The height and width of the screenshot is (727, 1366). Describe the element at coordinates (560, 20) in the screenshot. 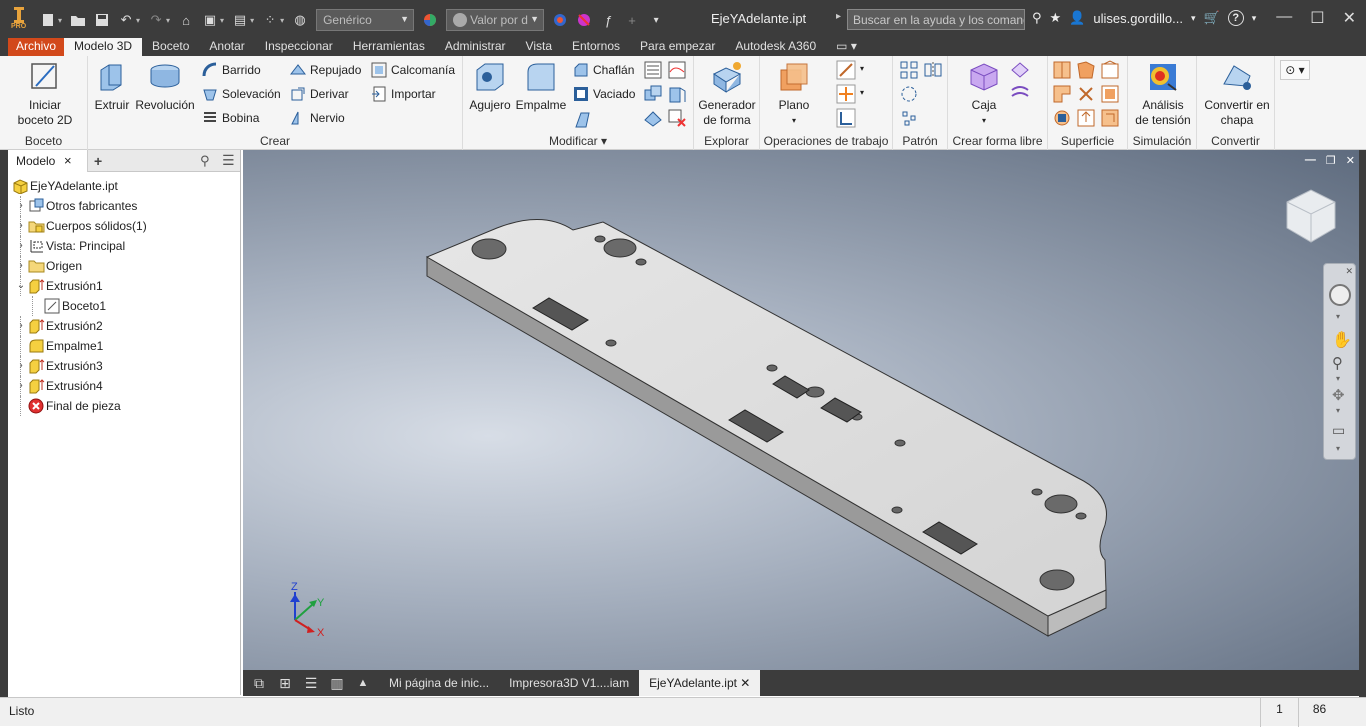

I see `adjust-icon` at that location.